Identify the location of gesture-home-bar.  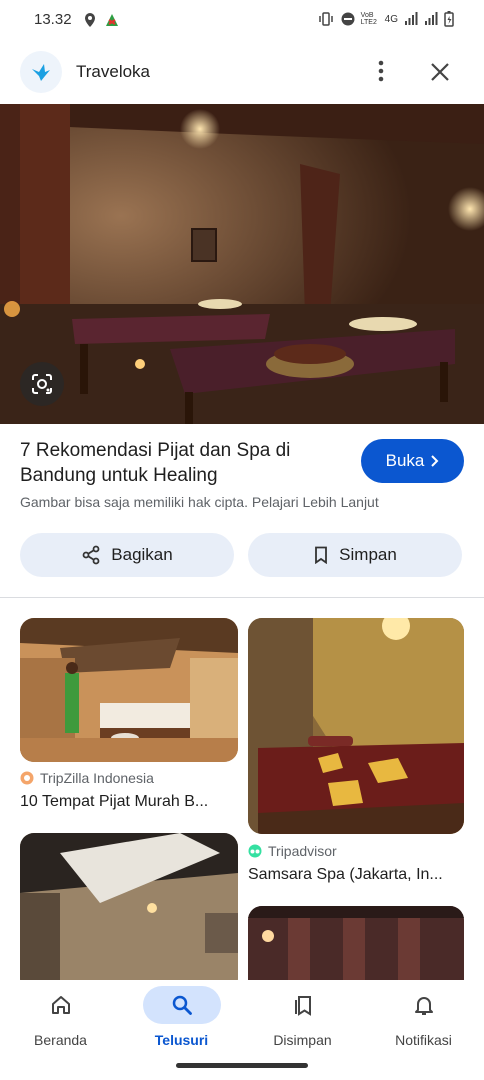
(242, 1065).